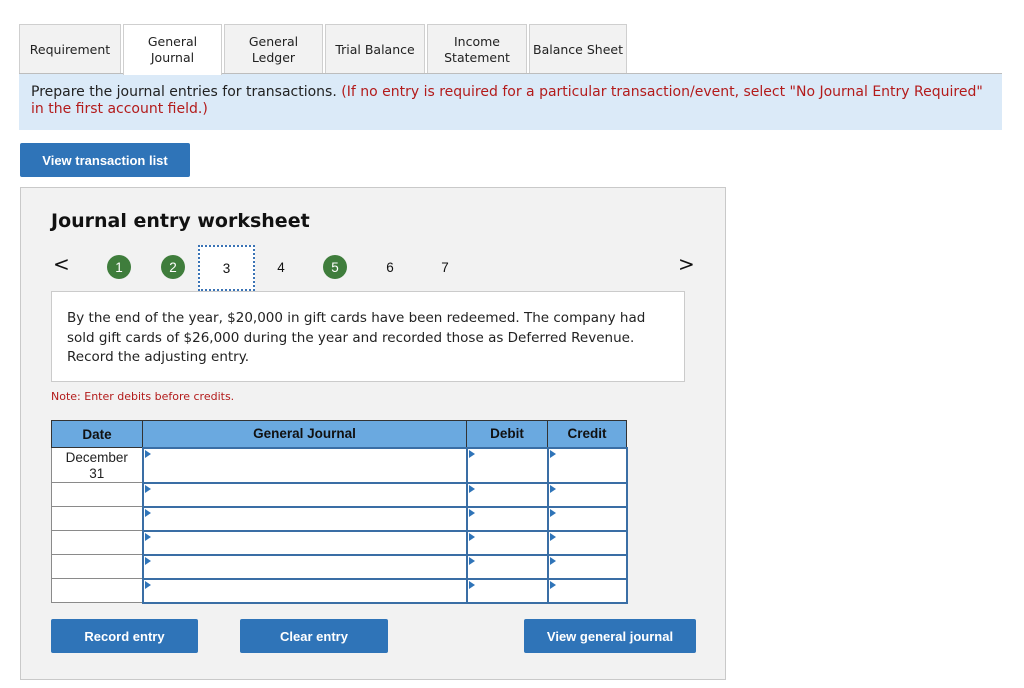 Image resolution: width=1024 pixels, height=688 pixels. Describe the element at coordinates (124, 636) in the screenshot. I see `record-entry-button: Record entry` at that location.